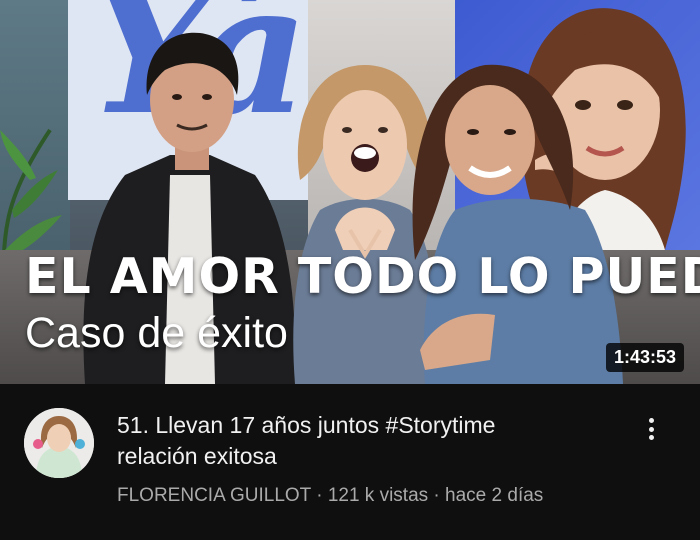 The height and width of the screenshot is (540, 700). What do you see at coordinates (362, 276) in the screenshot?
I see `thumbnail-title: EL AMOR TODO LO PUEDE` at bounding box center [362, 276].